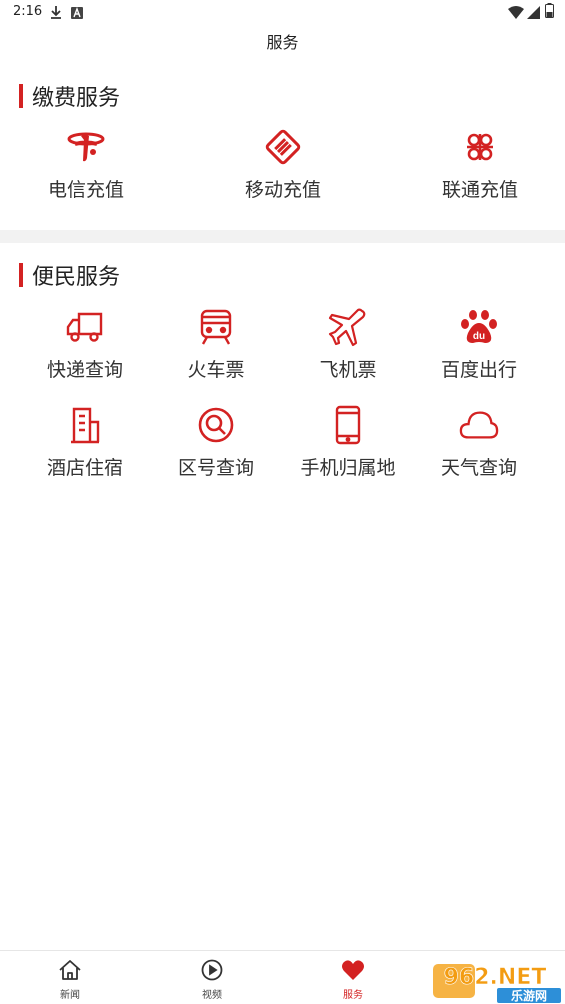 This screenshot has height=1004, width=565. Describe the element at coordinates (84, 370) in the screenshot. I see `express-query-label: 快递查询` at that location.